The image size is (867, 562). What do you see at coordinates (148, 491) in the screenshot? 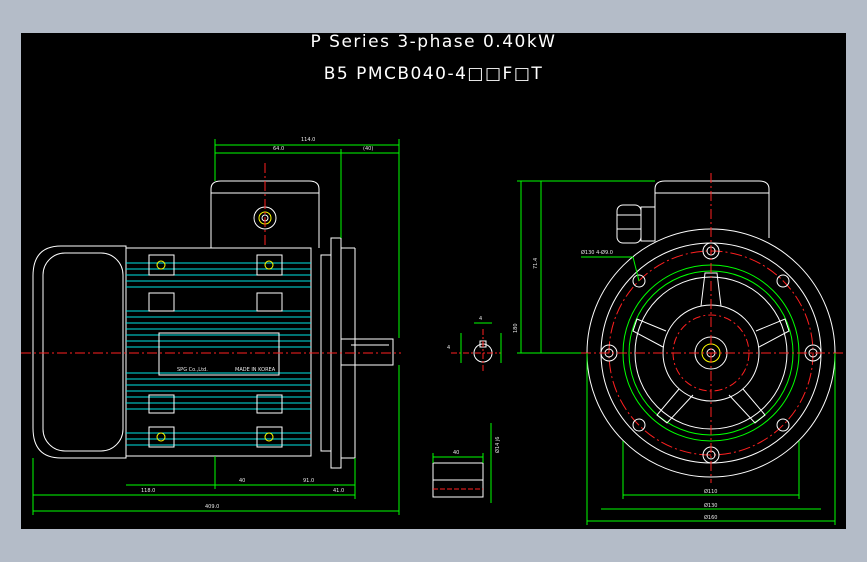
I see `dim-side-bottom-left: 118.0` at bounding box center [148, 491].